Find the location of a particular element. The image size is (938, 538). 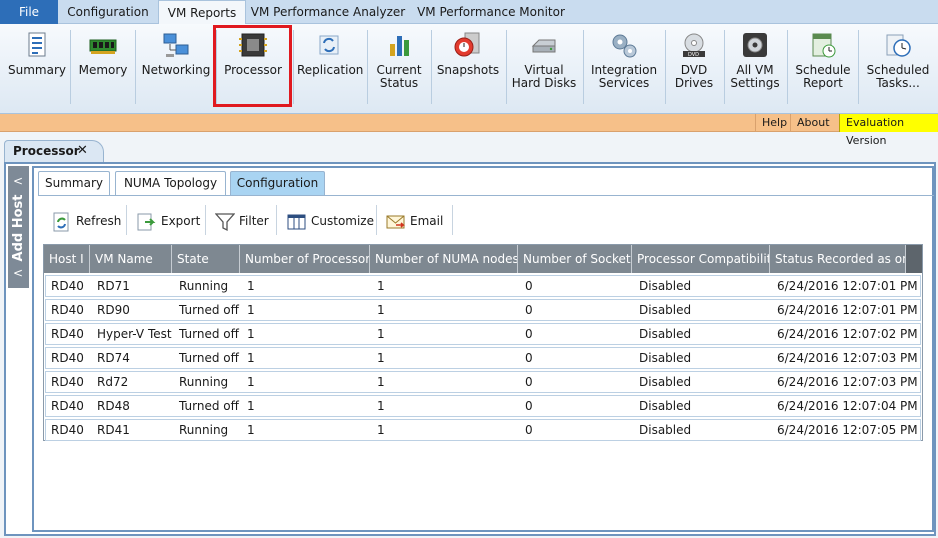

customize-button-label: Customize is located at coordinates (342, 221).